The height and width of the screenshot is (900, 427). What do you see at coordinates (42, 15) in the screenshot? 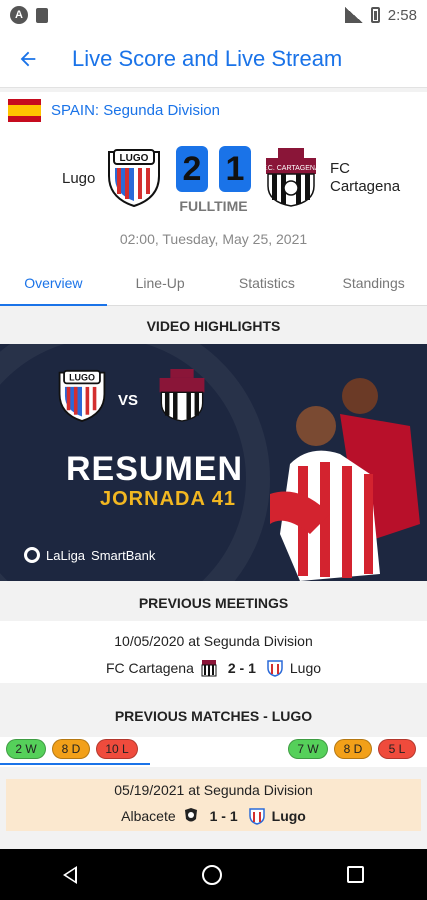
I see `sd-card-icon` at bounding box center [42, 15].